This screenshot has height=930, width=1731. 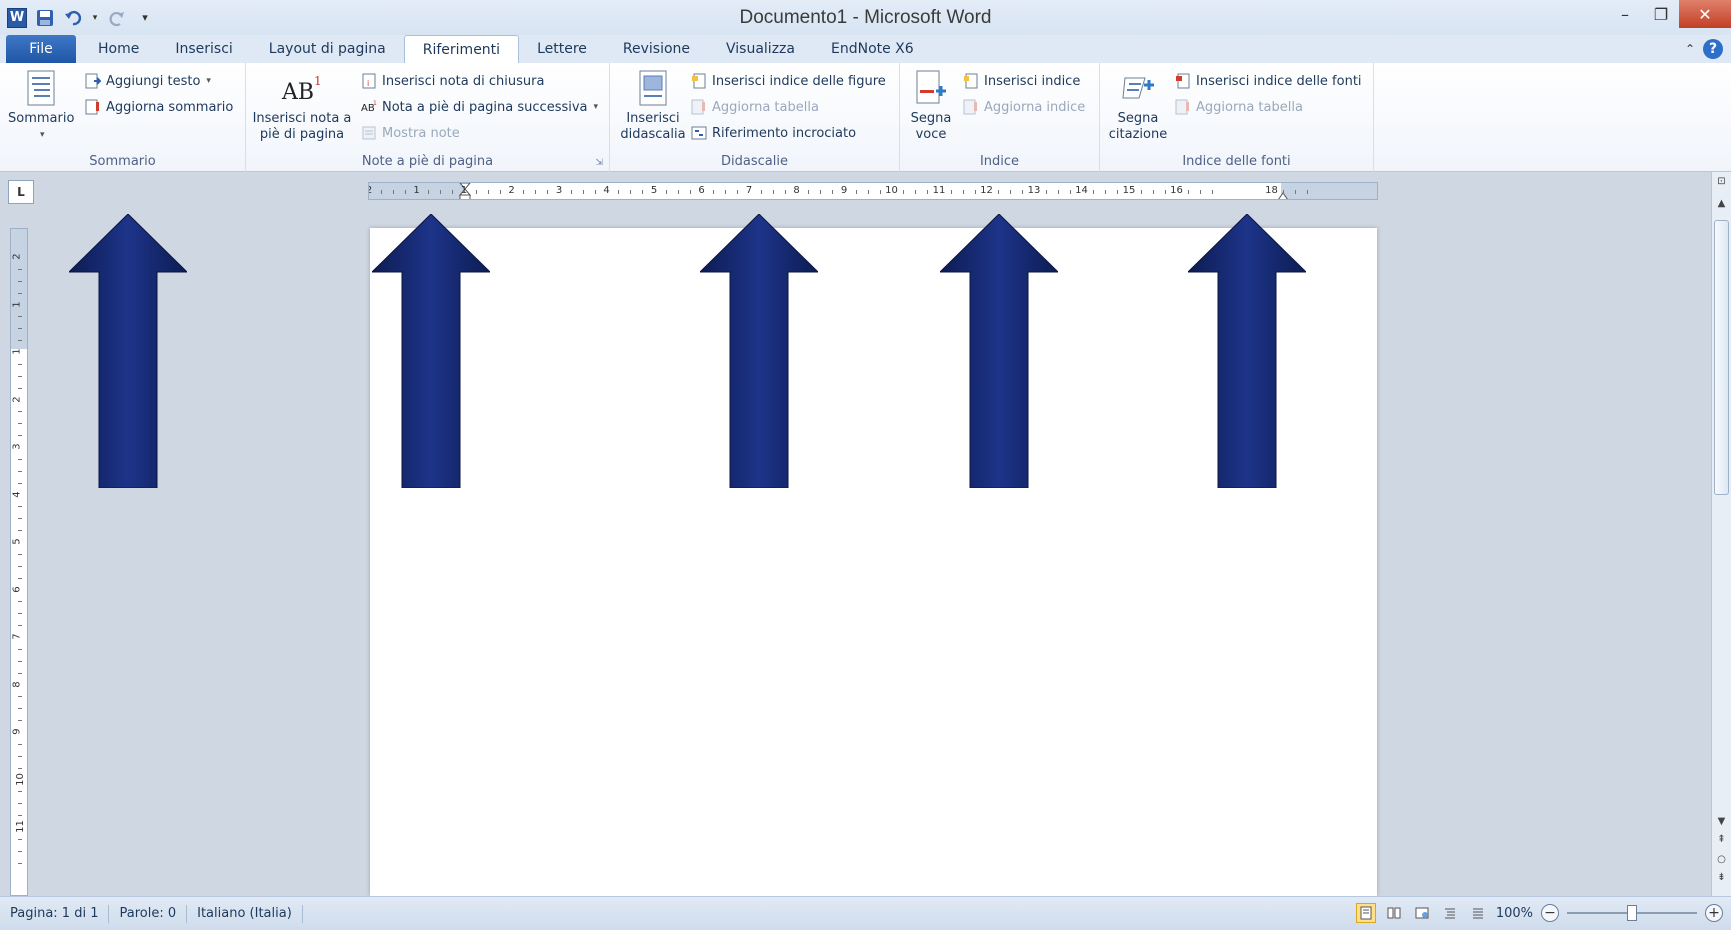 I want to click on tab-selector: L, so click(x=21, y=192).